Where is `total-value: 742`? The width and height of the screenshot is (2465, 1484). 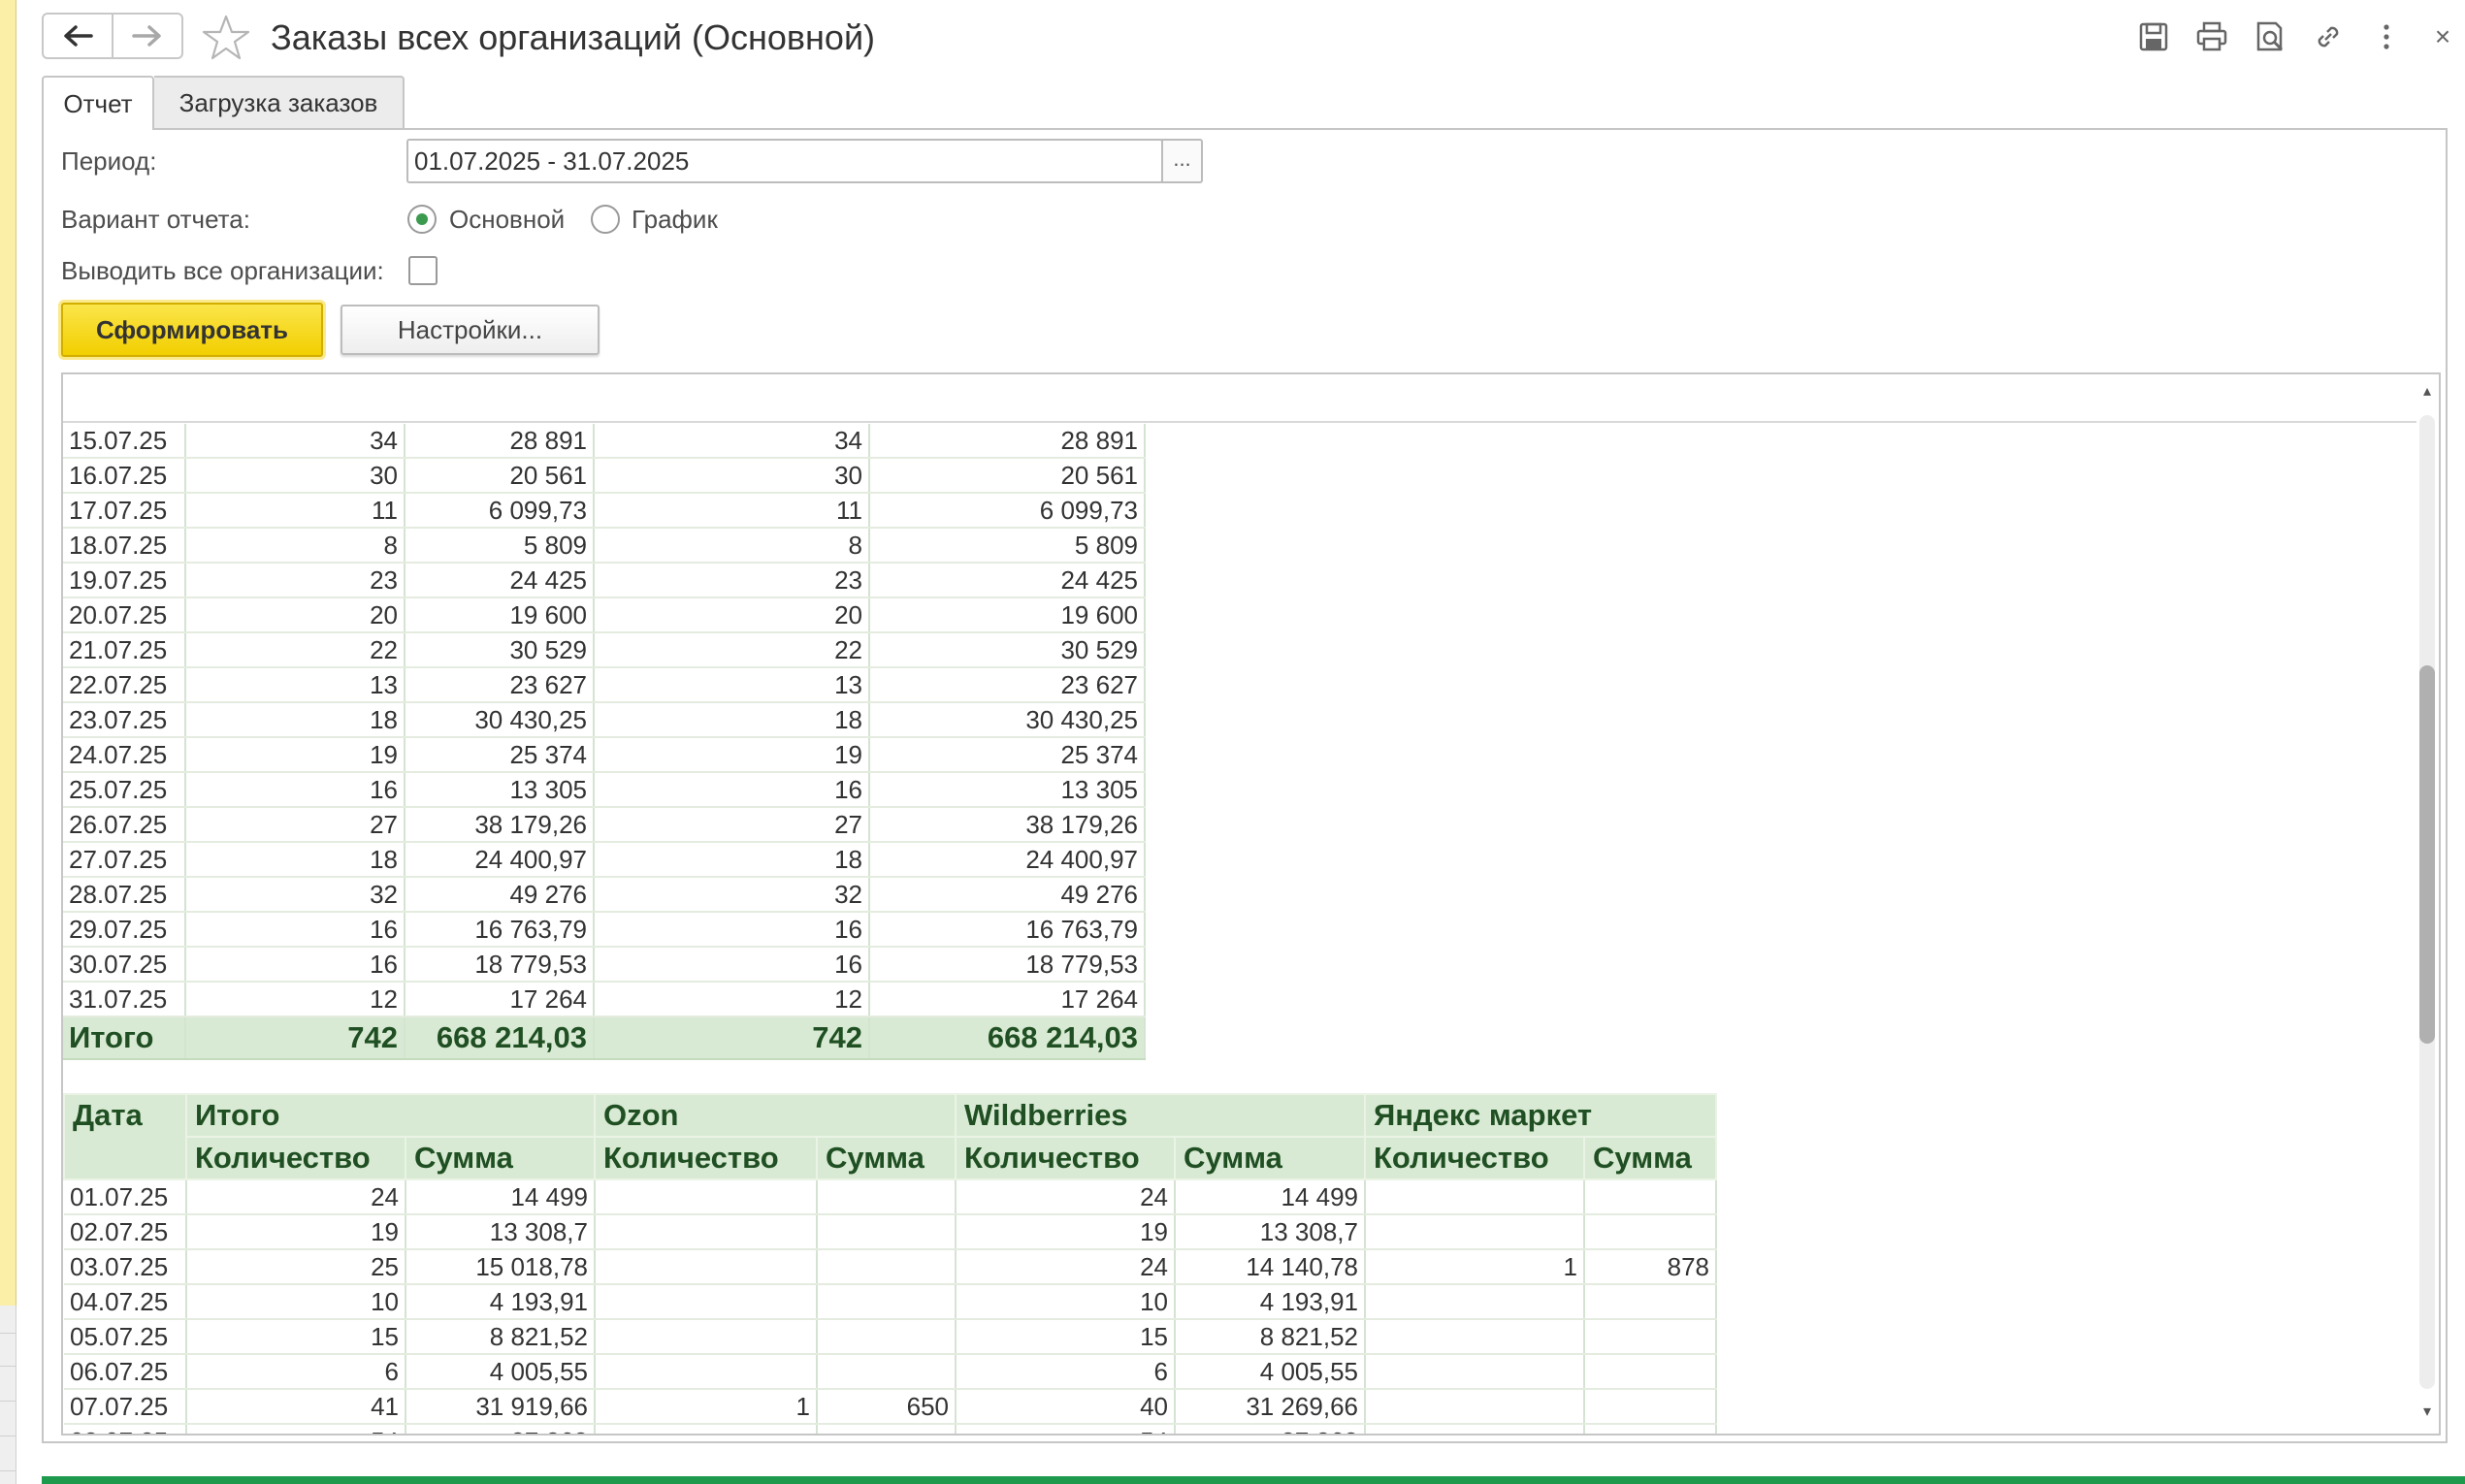
total-value: 742 is located at coordinates (732, 1038).